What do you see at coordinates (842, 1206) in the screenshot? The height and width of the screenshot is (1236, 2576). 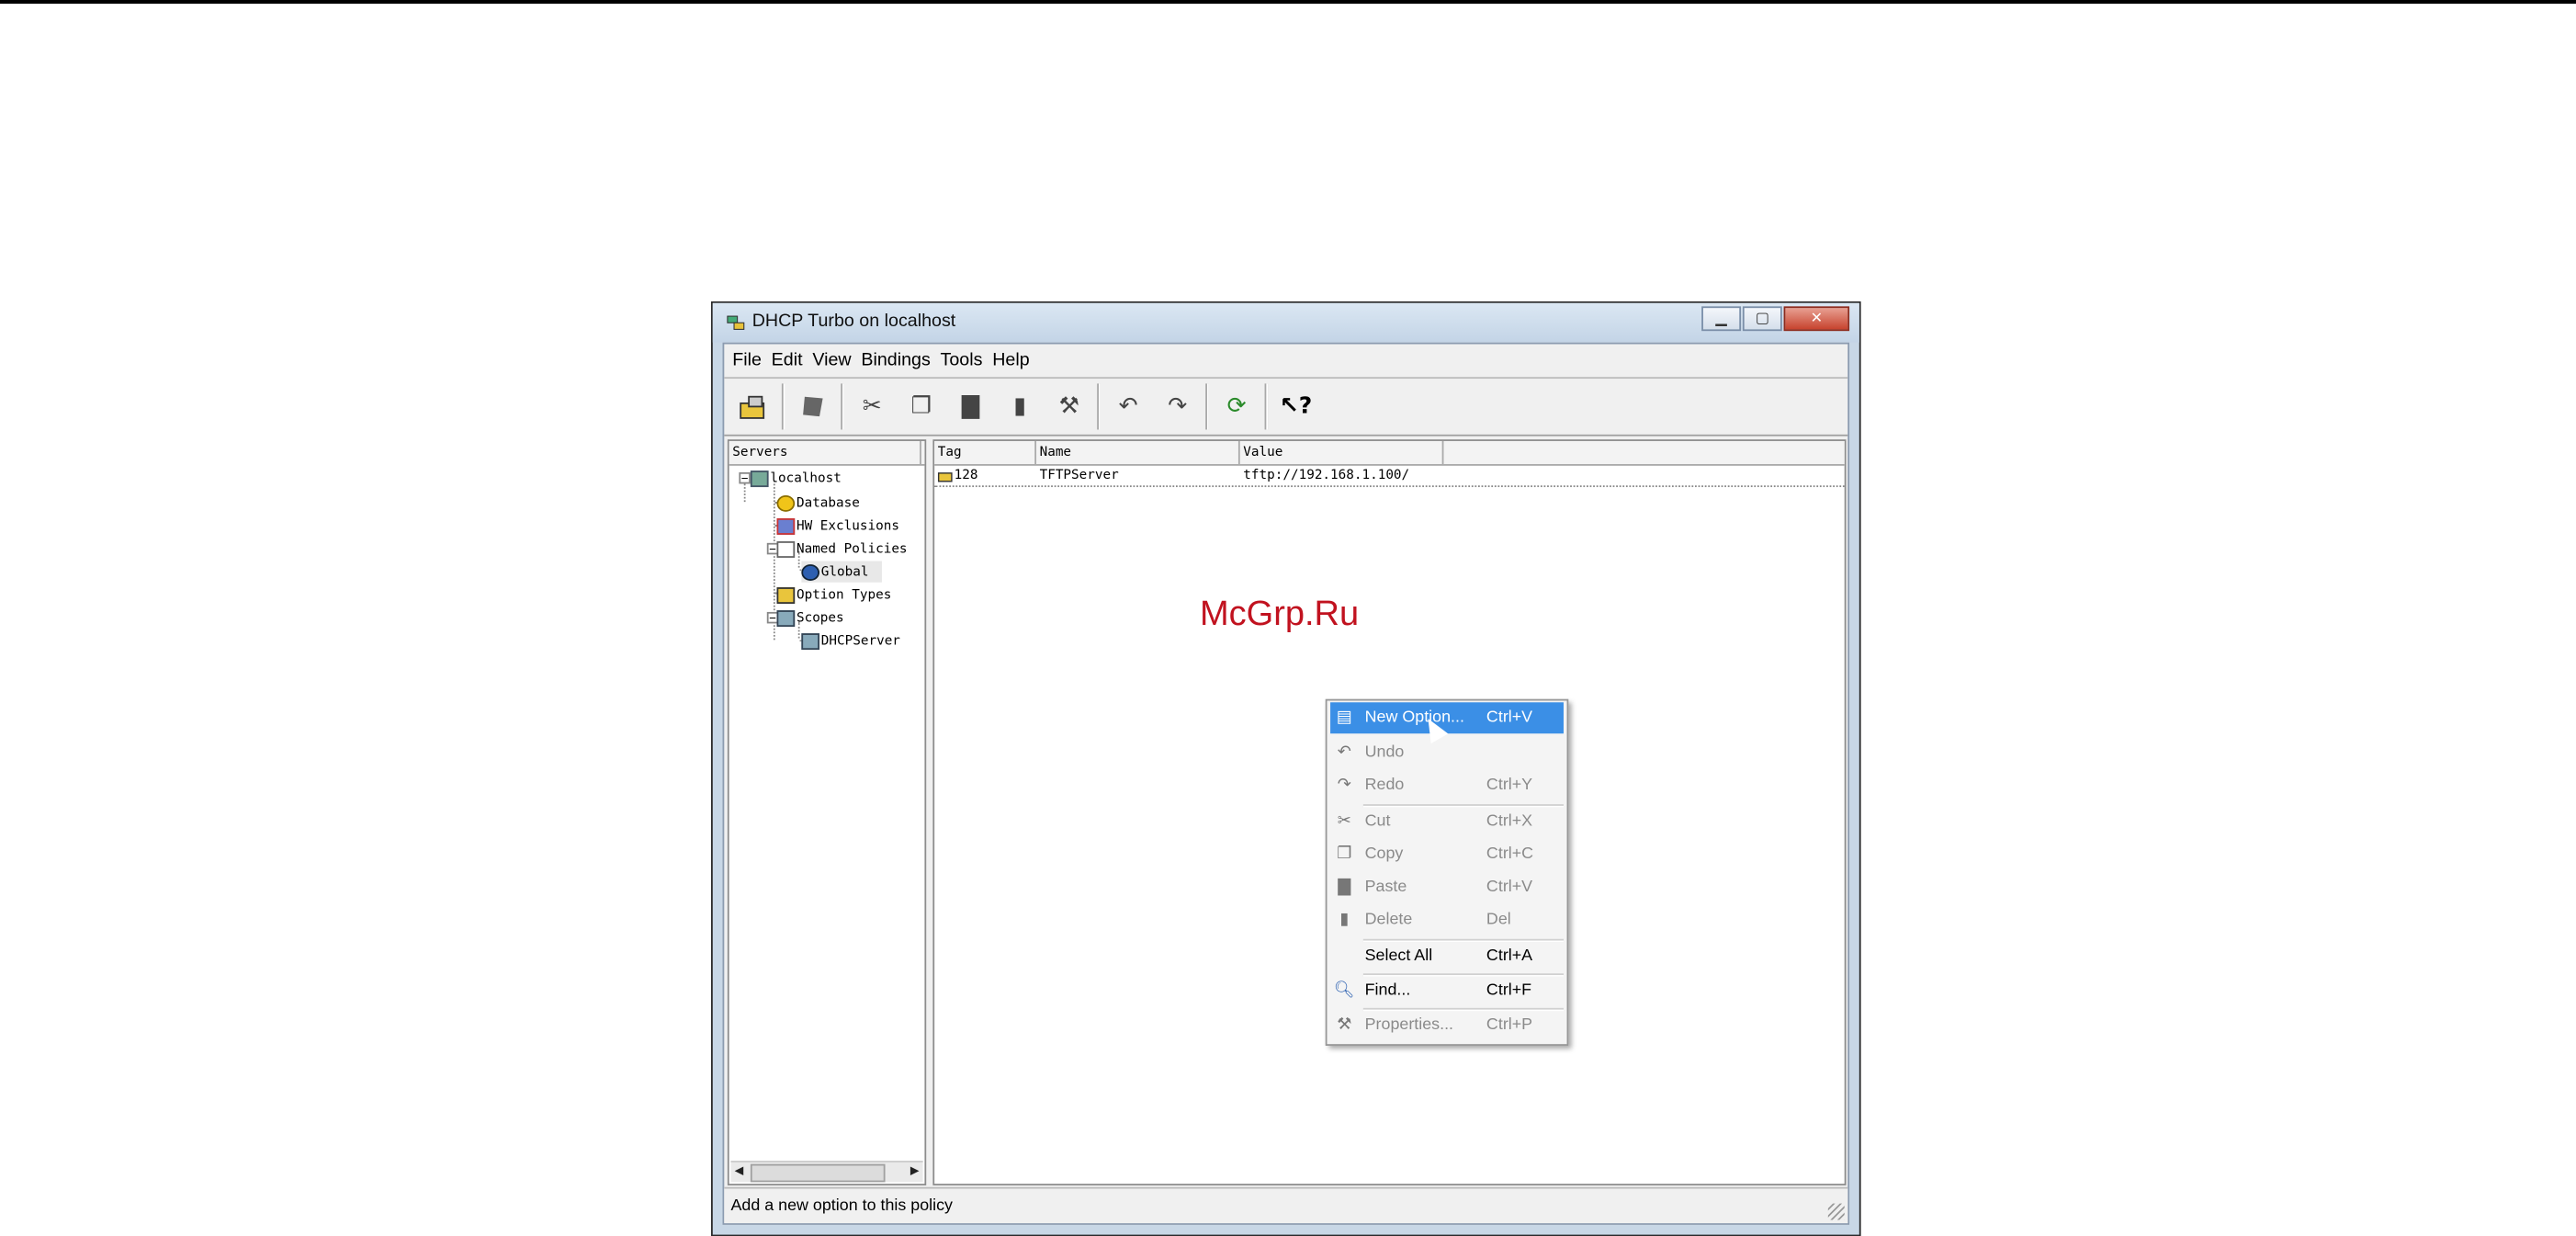 I see `status-text: Add a new option to this policy` at bounding box center [842, 1206].